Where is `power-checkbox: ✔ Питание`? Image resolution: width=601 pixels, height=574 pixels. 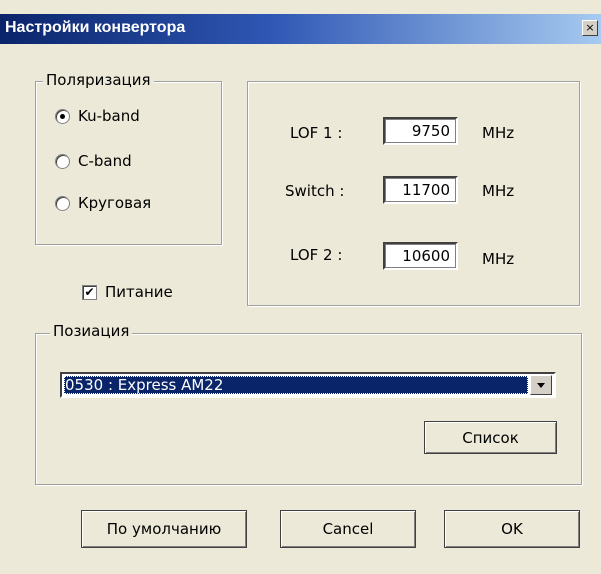 power-checkbox: ✔ Питание is located at coordinates (127, 292).